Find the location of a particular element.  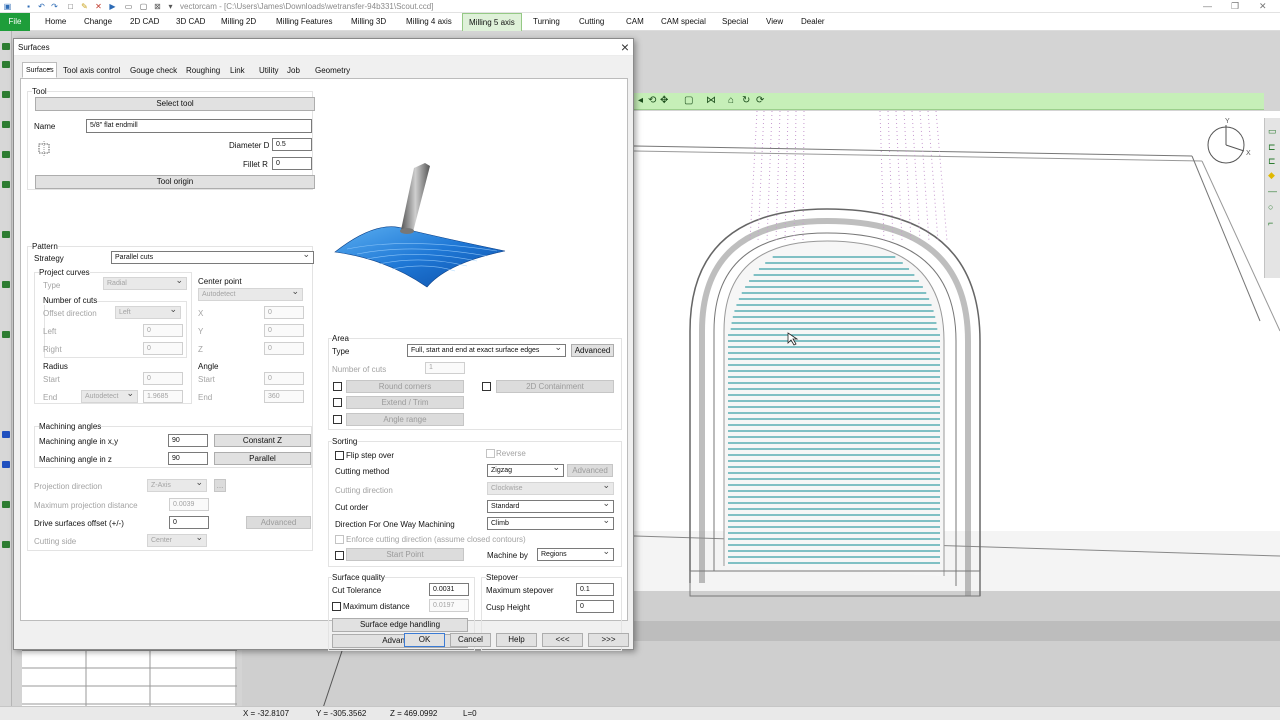

step-icon: ⊏ is located at coordinates (1272, 147).